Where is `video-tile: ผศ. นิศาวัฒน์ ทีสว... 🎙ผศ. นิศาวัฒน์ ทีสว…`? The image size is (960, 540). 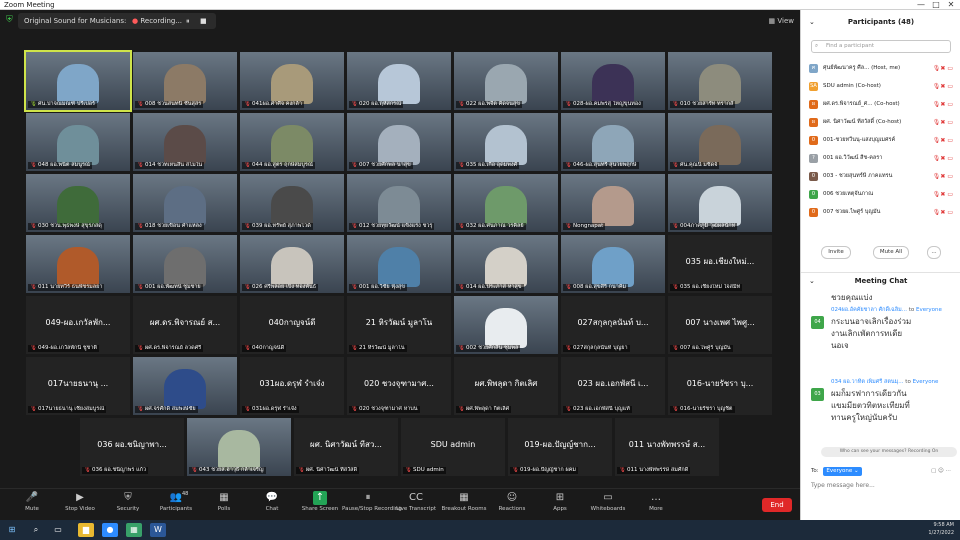
video-tile: ผศ. นิศาวัฒน์ ทีสว... 🎙ผศ. นิศาวัฒน์ ทีสว… is located at coordinates (346, 447).